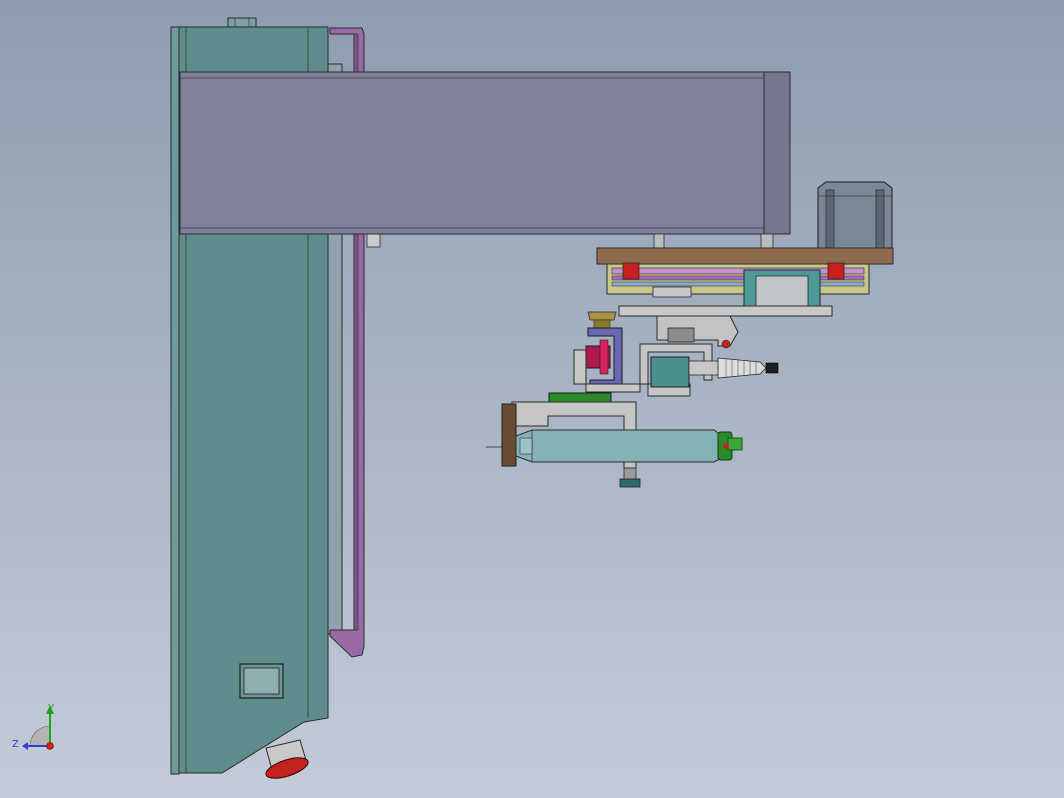  I want to click on emergency-stop-button, so click(287, 759).